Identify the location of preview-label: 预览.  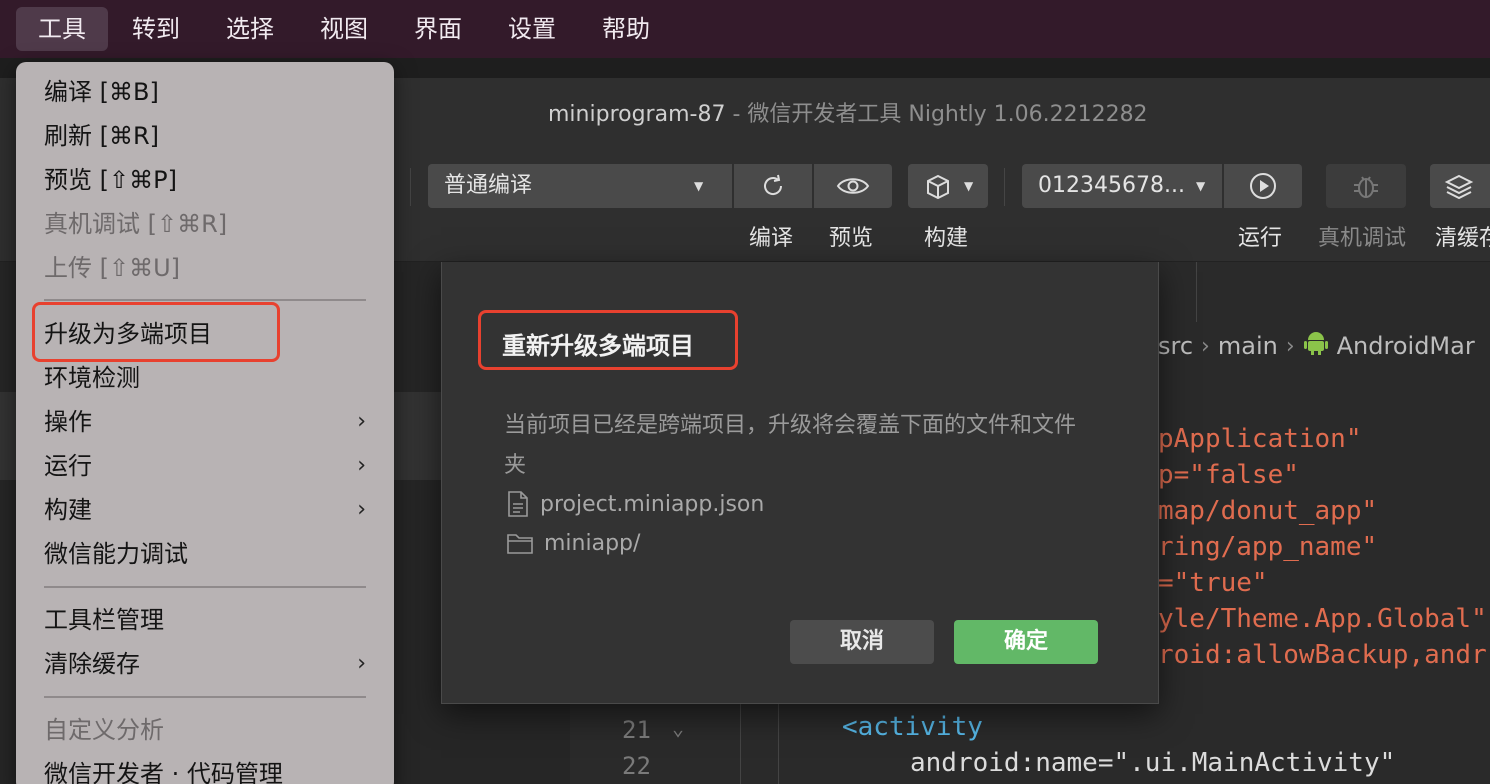
(851, 238).